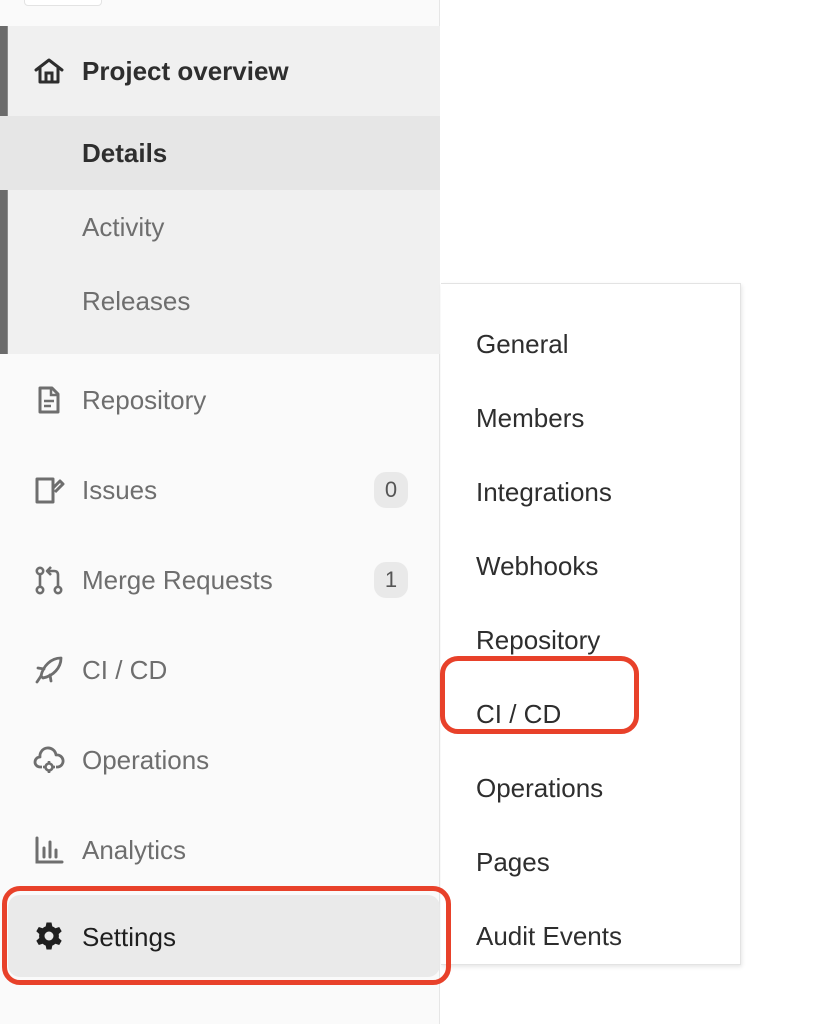 Image resolution: width=826 pixels, height=1024 pixels. I want to click on gear-icon, so click(49, 936).